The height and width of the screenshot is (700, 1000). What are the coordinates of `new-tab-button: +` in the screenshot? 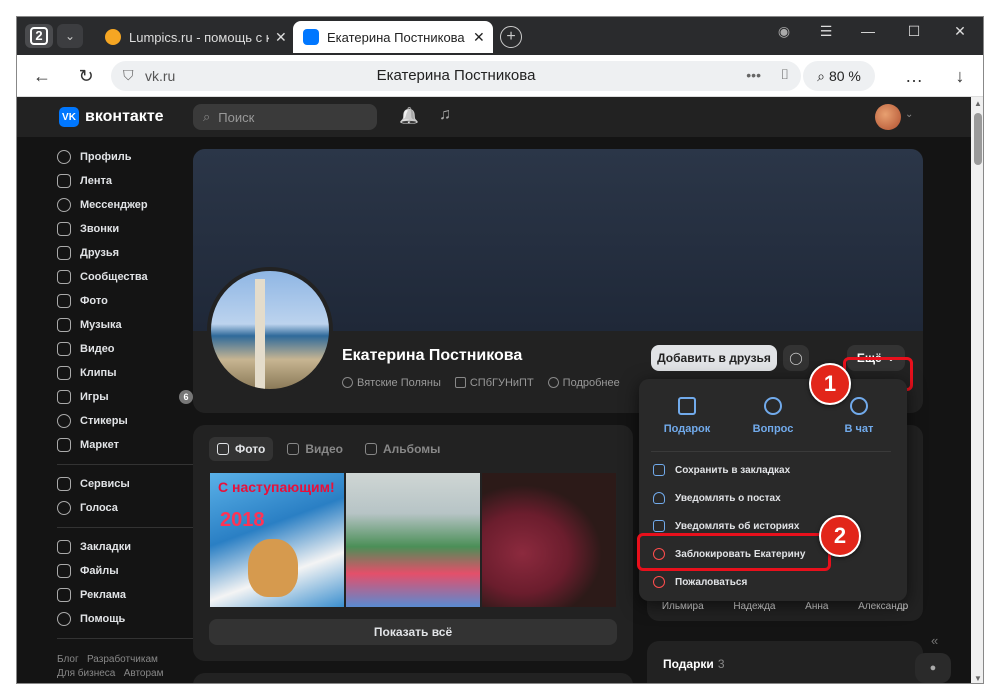 It's located at (511, 37).